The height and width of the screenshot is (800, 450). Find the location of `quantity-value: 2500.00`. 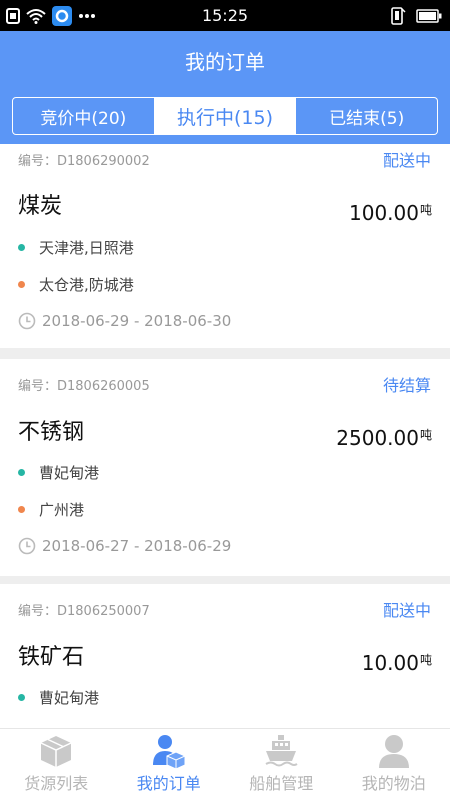

quantity-value: 2500.00 is located at coordinates (377, 438).